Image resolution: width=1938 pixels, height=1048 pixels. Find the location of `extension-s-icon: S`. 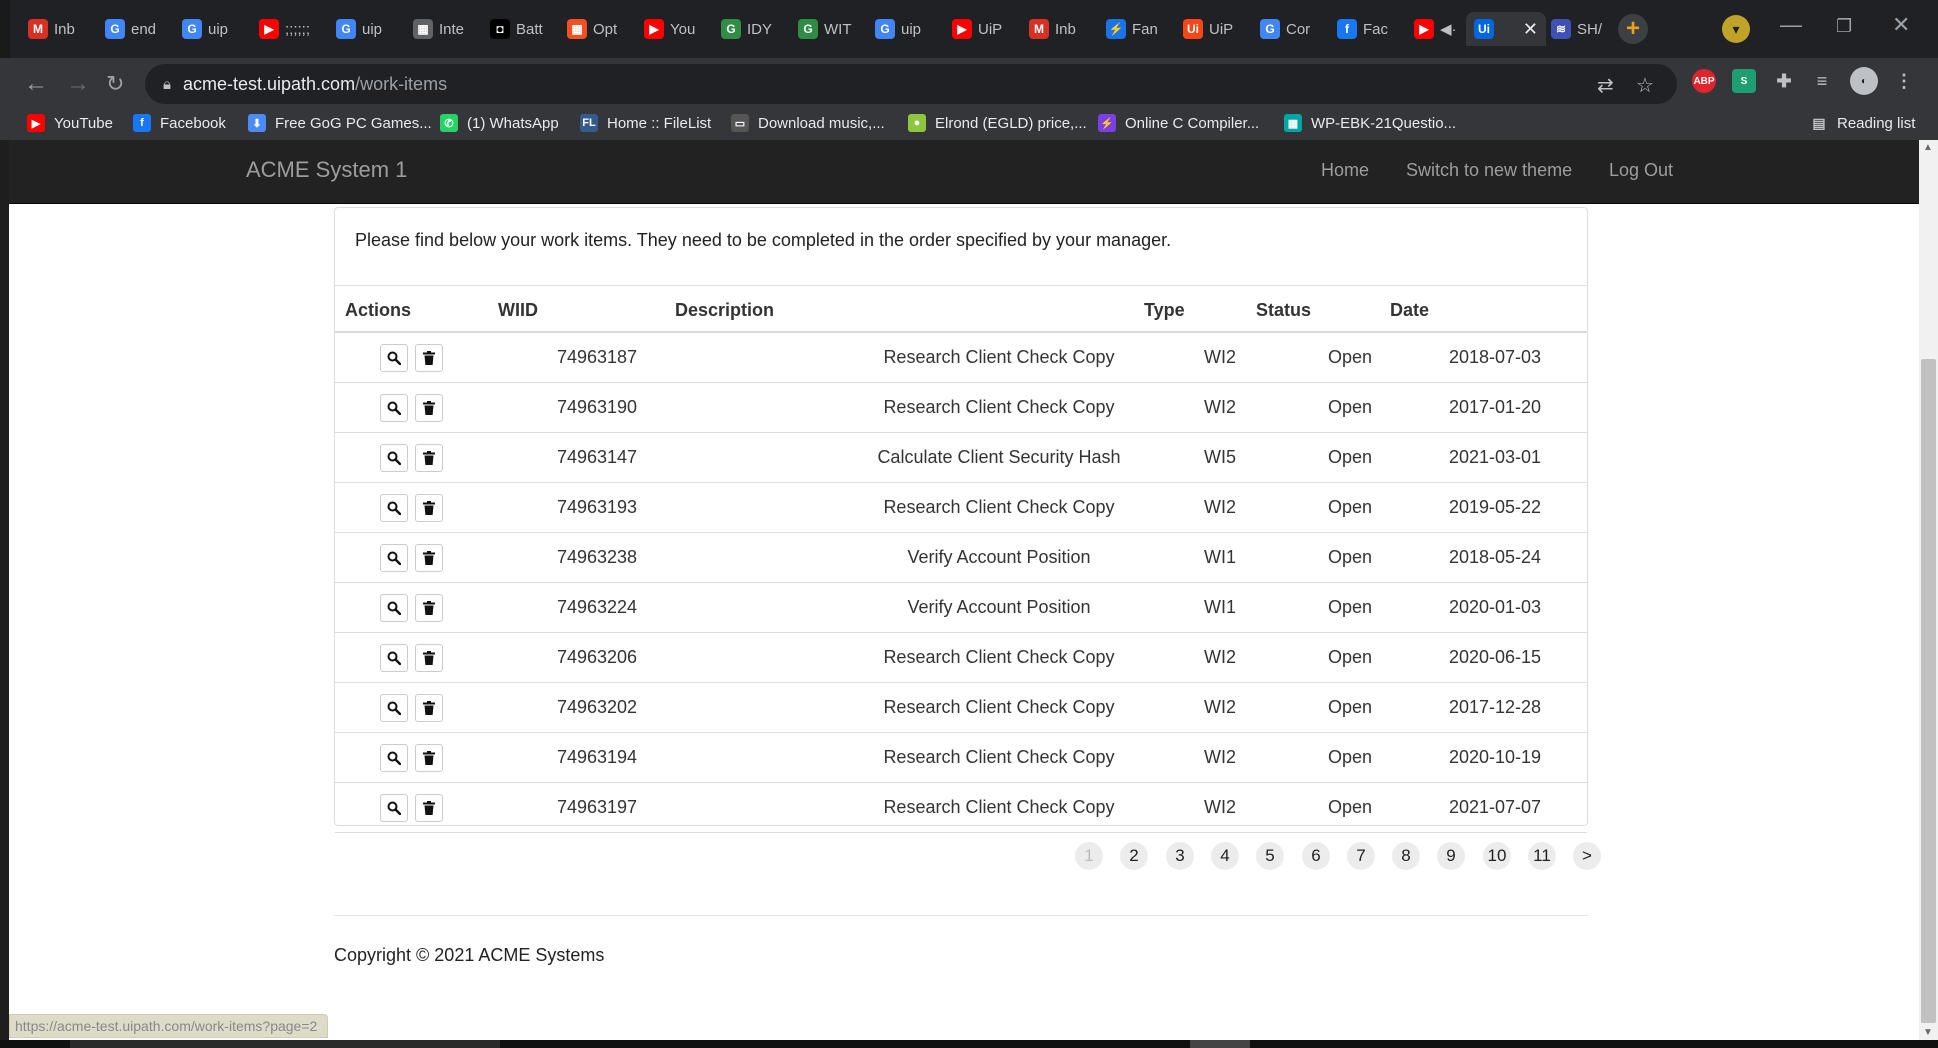

extension-s-icon: S is located at coordinates (1744, 81).